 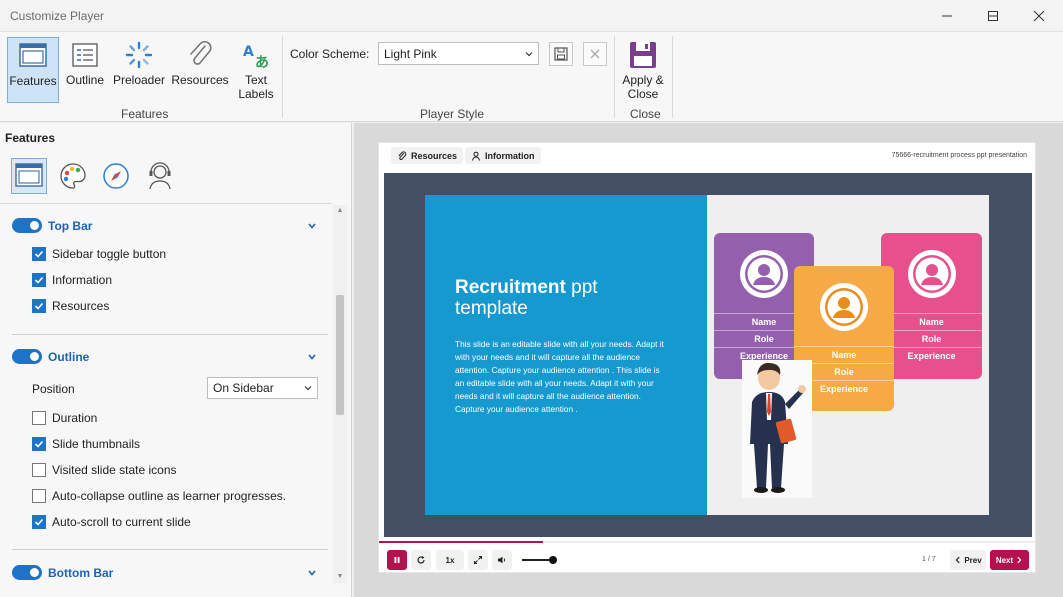 What do you see at coordinates (553, 560) in the screenshot?
I see `volume-slider-handle` at bounding box center [553, 560].